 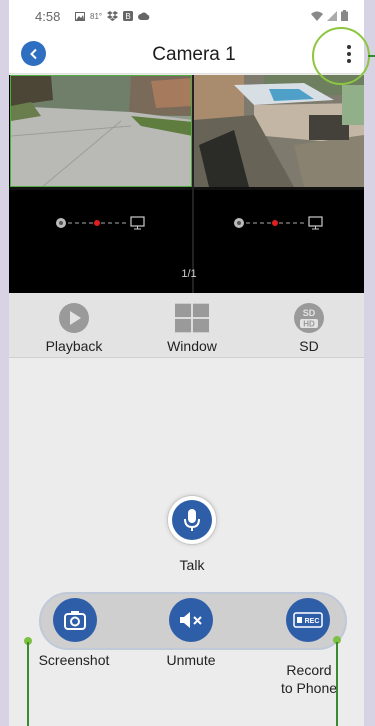 I want to click on grid-divider-horizontal, so click(x=186, y=188).